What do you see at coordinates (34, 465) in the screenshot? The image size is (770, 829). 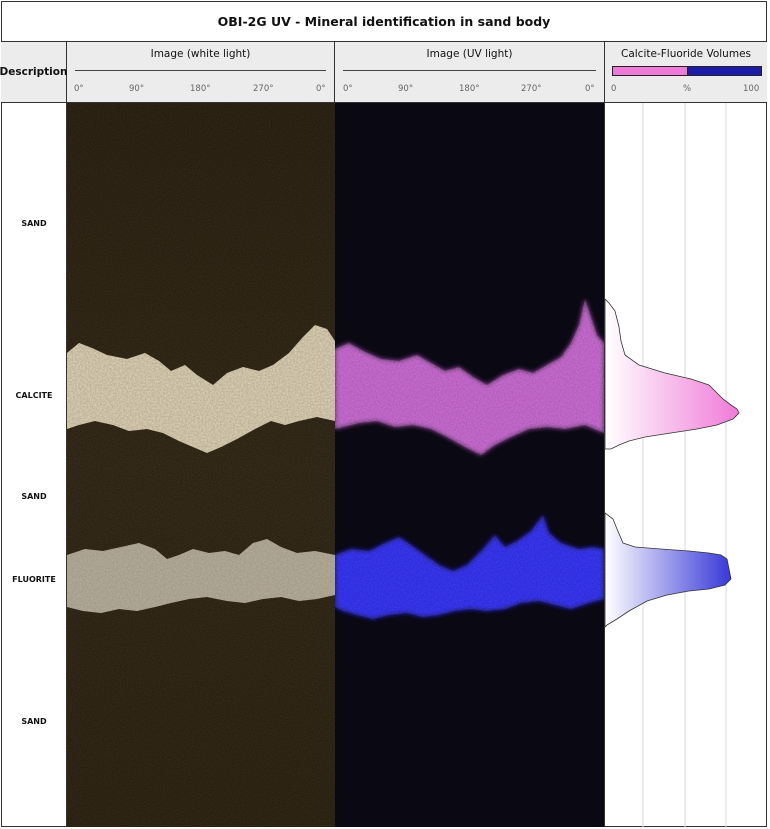 I see `description-column: SAND CALCITE SAND FLUORITE SAND` at bounding box center [34, 465].